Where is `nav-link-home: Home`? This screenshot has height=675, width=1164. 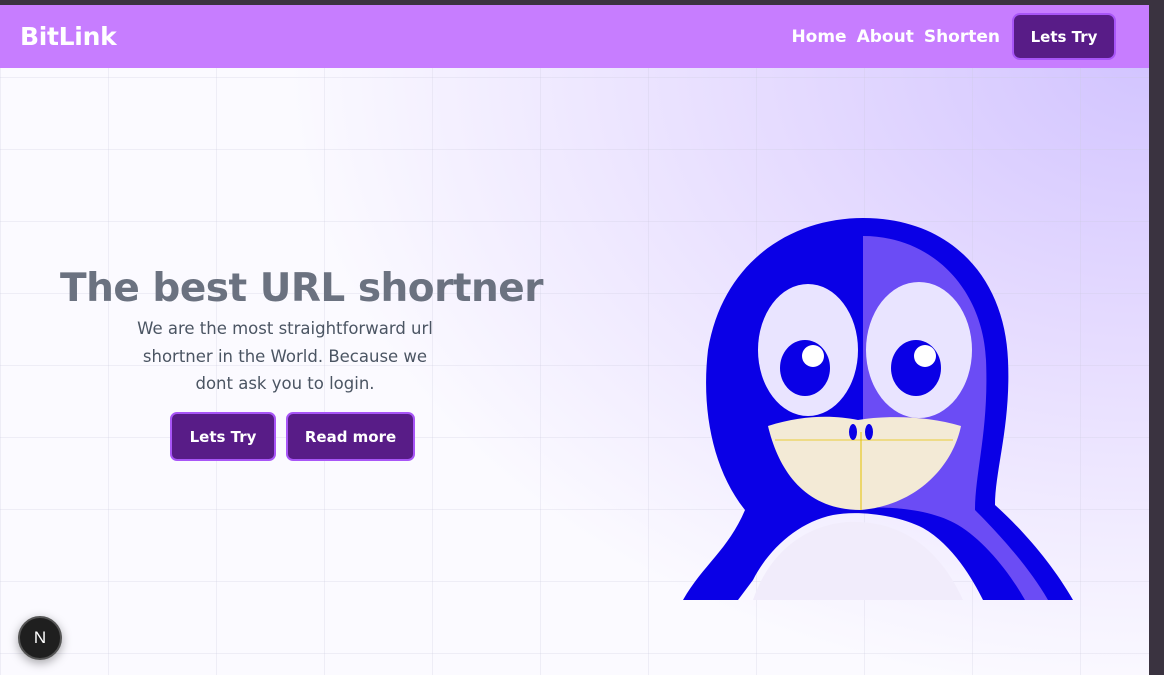 nav-link-home: Home is located at coordinates (818, 37).